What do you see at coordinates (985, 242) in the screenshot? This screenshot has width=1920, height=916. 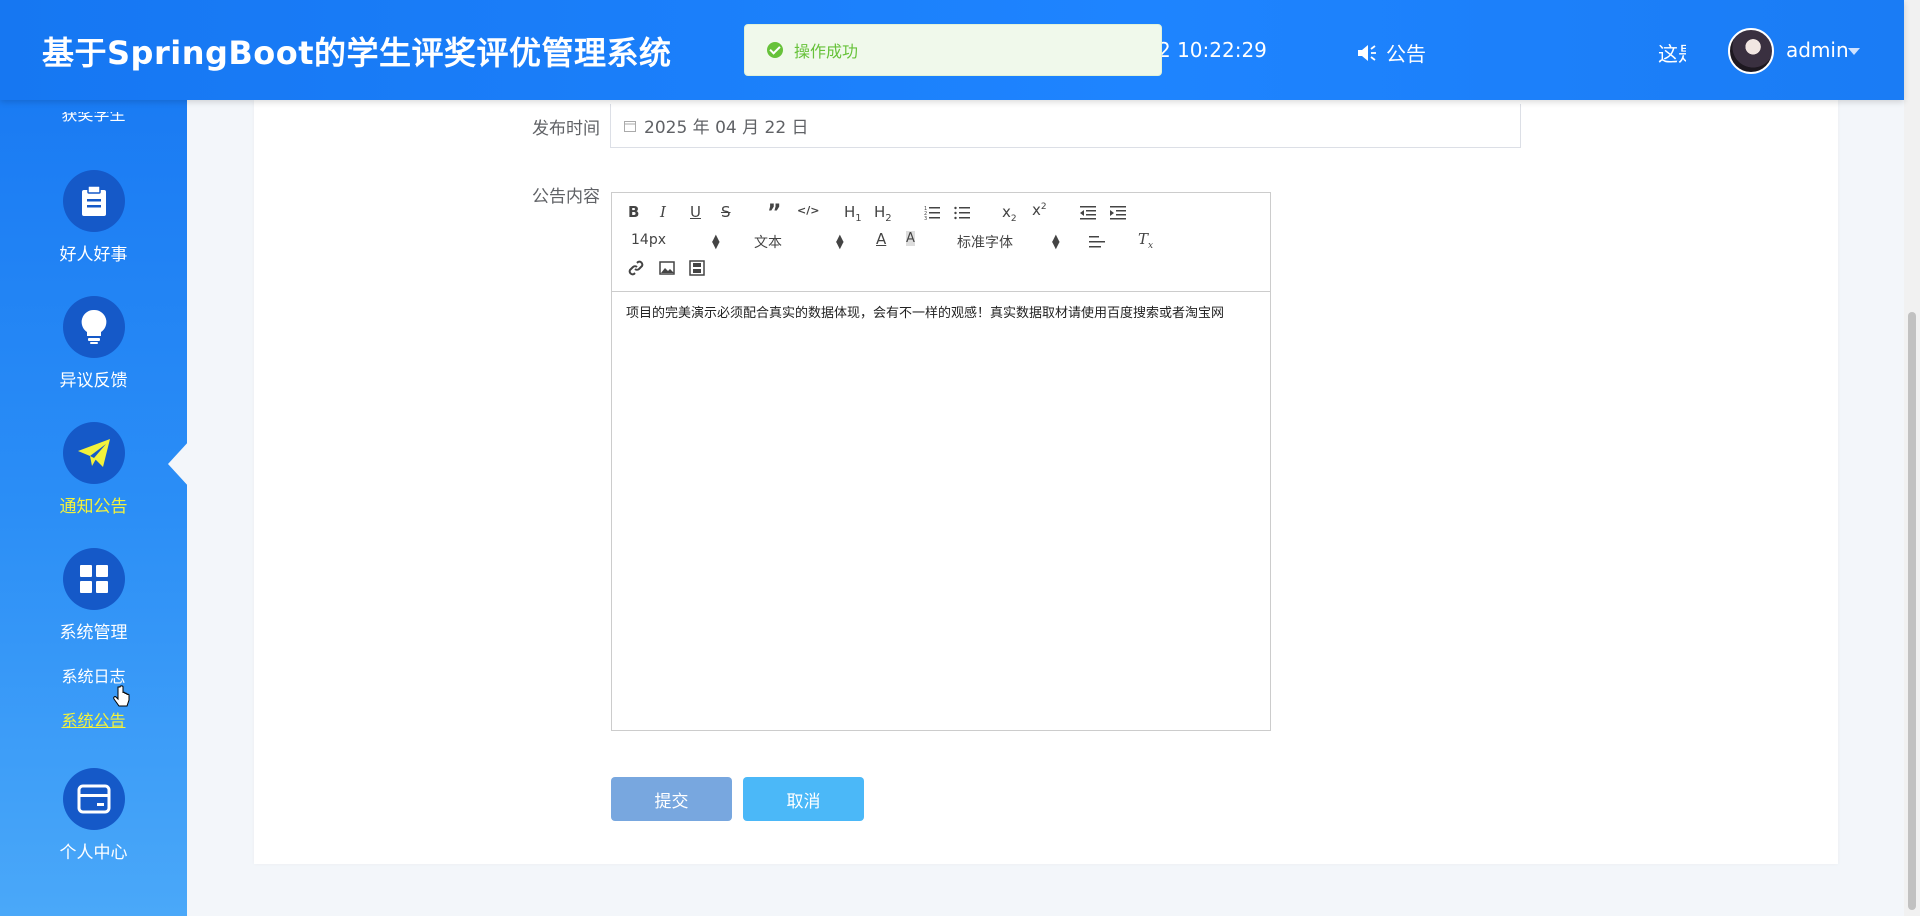 I see `font-family-select: 标准字体` at bounding box center [985, 242].